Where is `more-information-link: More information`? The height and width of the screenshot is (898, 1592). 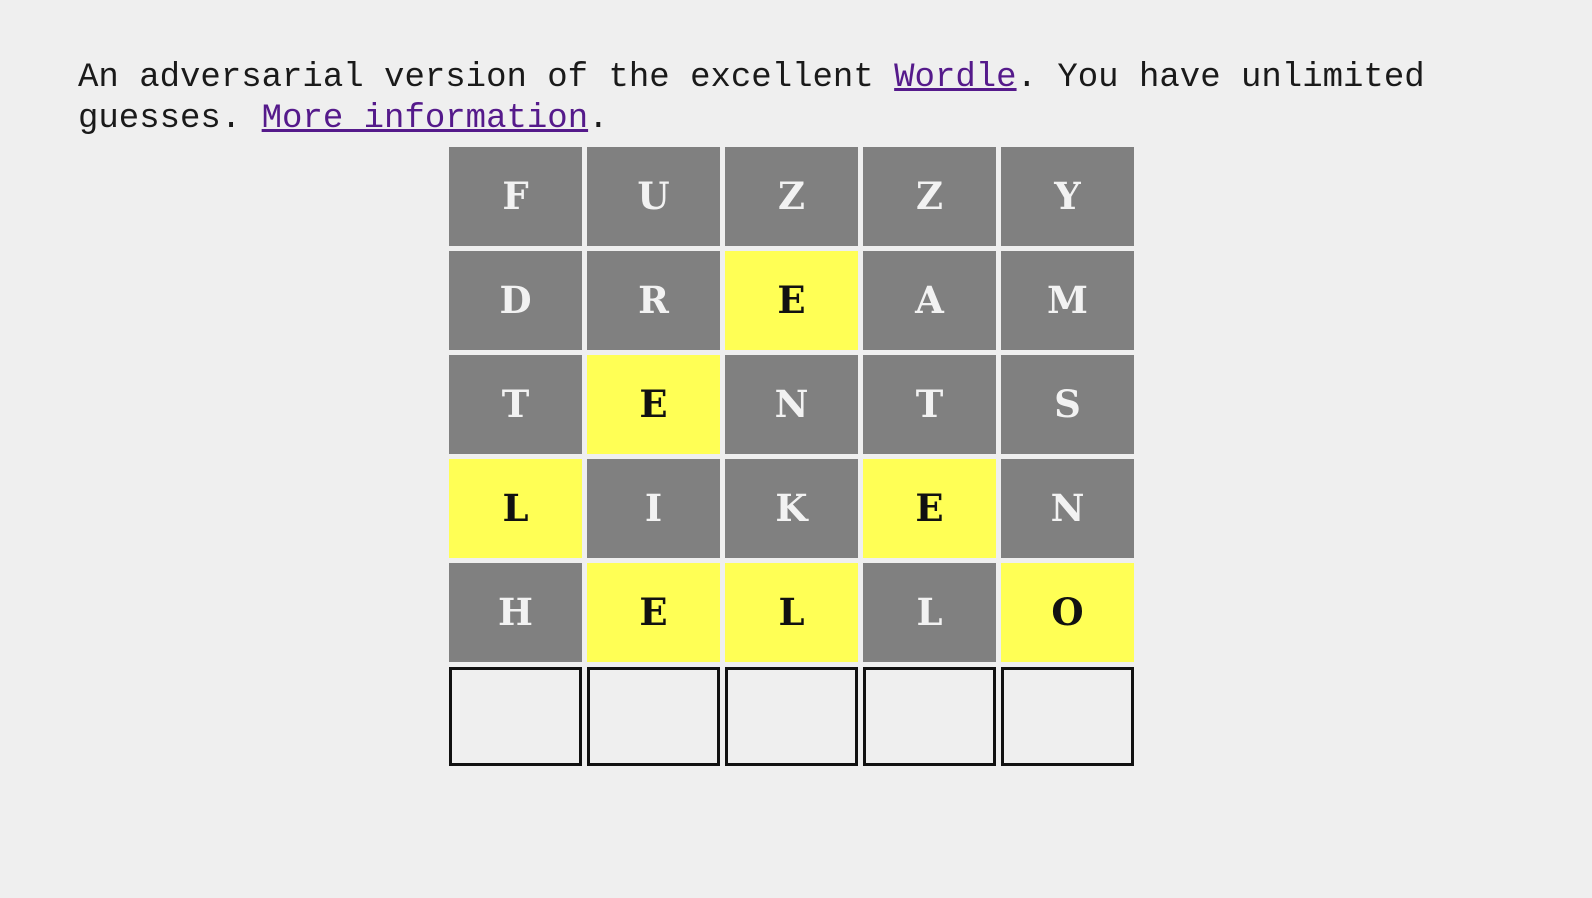 more-information-link: More information is located at coordinates (425, 119).